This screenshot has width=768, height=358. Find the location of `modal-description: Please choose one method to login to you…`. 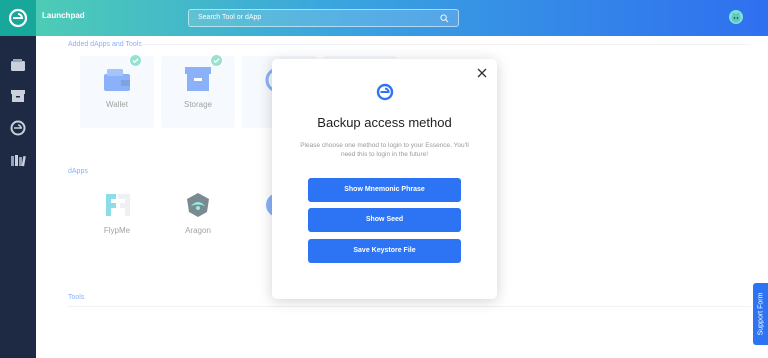

modal-description: Please choose one method to login to you… is located at coordinates (384, 150).